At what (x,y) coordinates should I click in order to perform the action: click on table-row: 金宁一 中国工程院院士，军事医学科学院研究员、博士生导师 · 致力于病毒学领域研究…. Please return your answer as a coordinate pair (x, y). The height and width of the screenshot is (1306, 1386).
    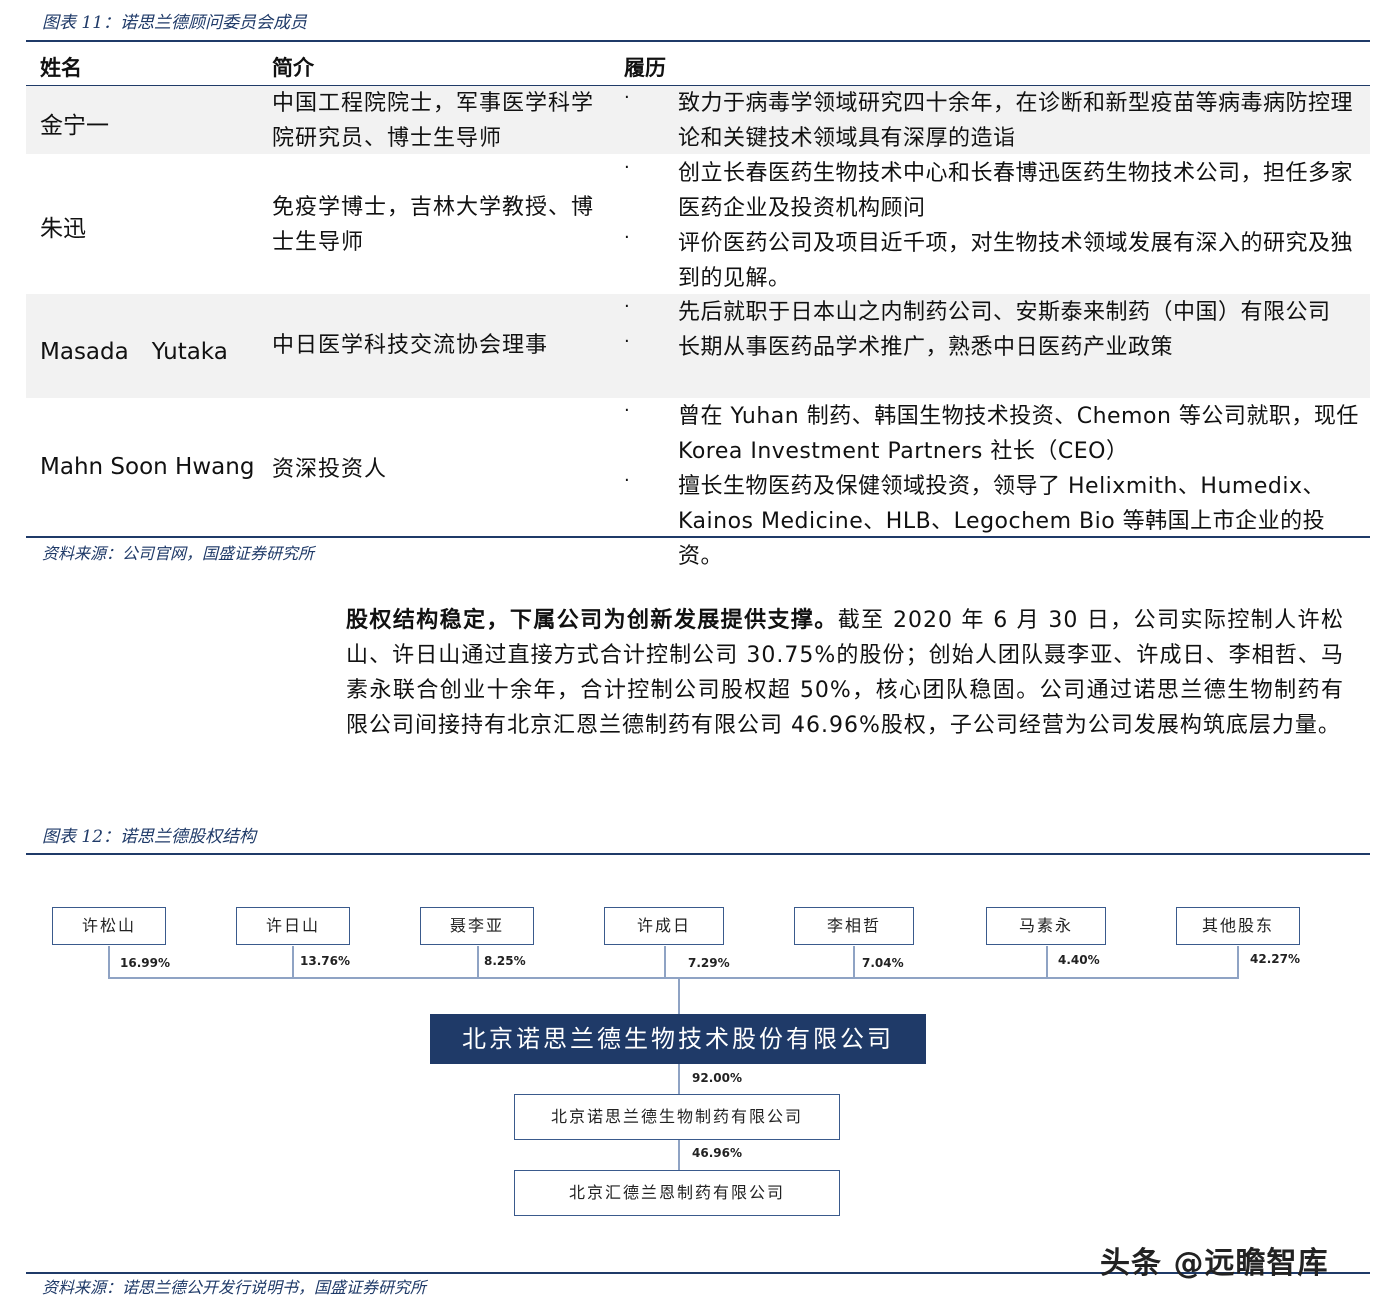
    Looking at the image, I should click on (698, 120).